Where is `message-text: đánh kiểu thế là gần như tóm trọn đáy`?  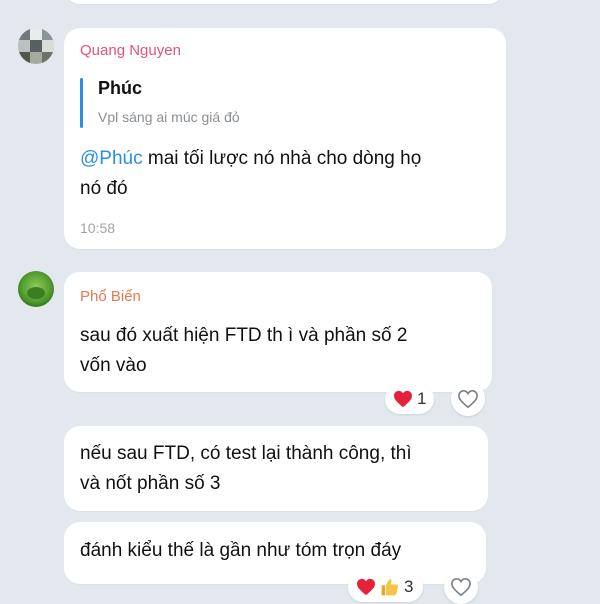
message-text: đánh kiểu thế là gần như tóm trọn đáy is located at coordinates (280, 551).